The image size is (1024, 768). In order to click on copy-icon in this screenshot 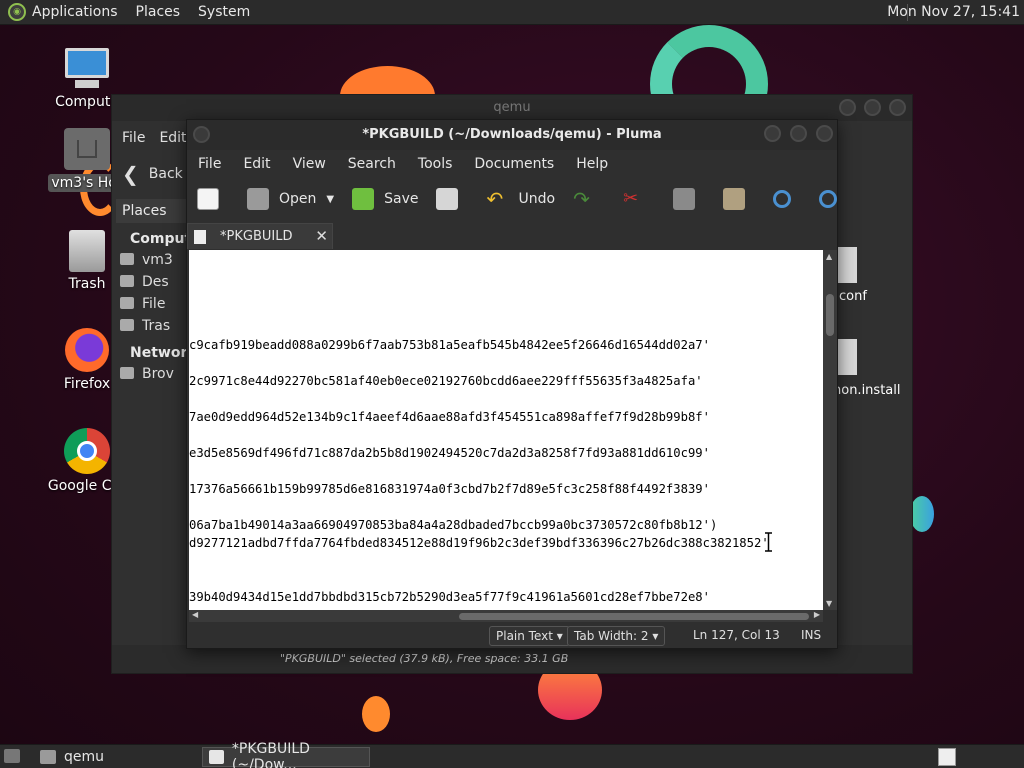, I will do `click(684, 199)`.